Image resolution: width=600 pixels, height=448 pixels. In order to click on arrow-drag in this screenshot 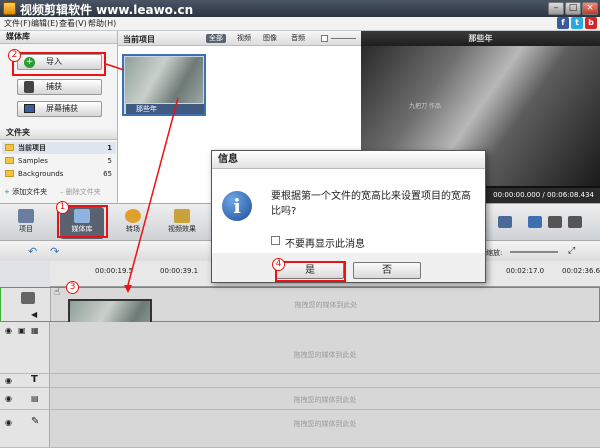, I will do `click(153, 191)`.